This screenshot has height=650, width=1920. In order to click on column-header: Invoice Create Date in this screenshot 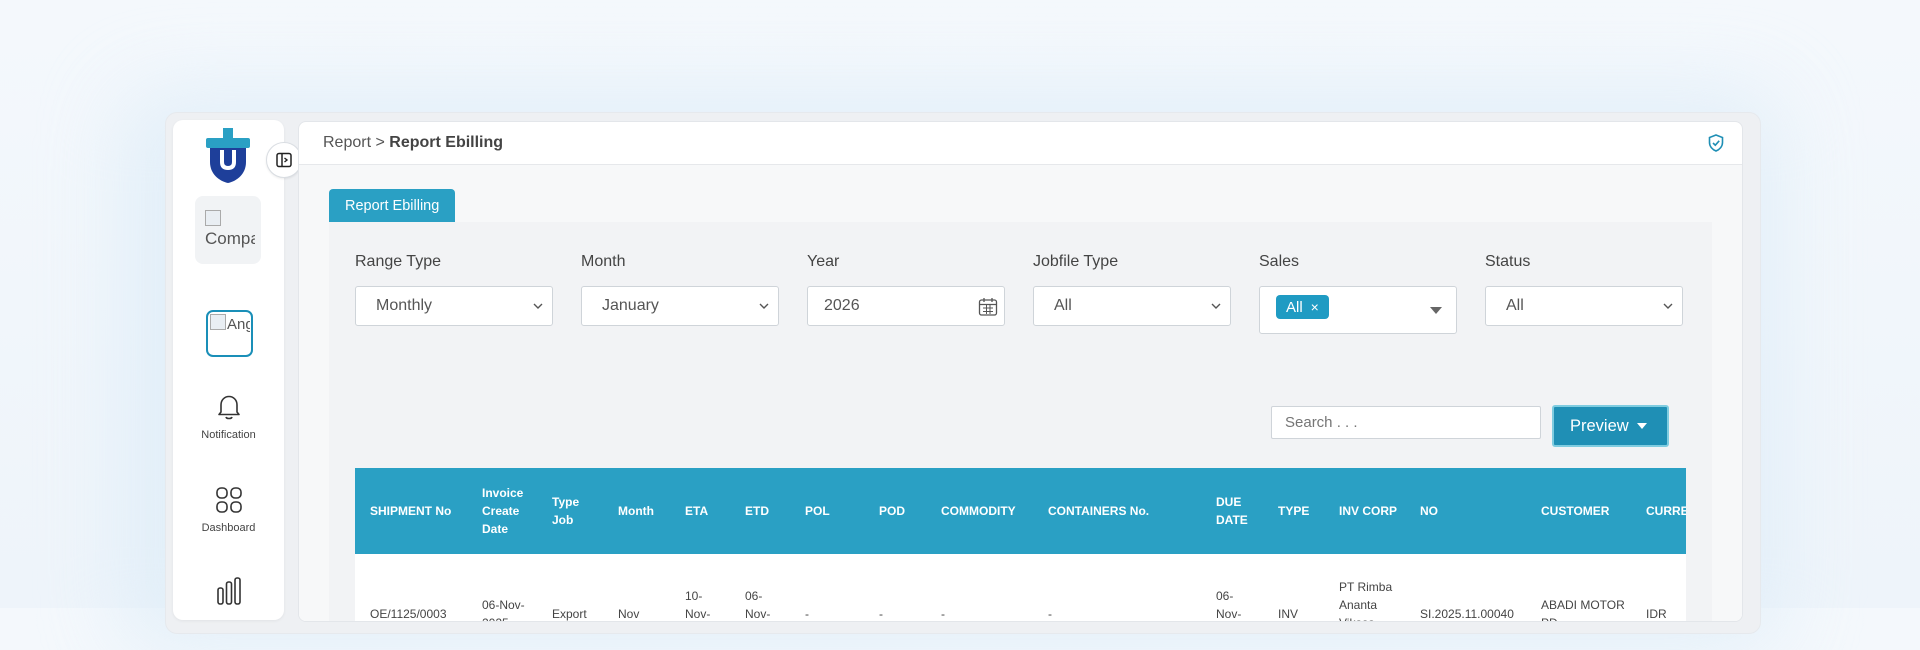, I will do `click(502, 511)`.